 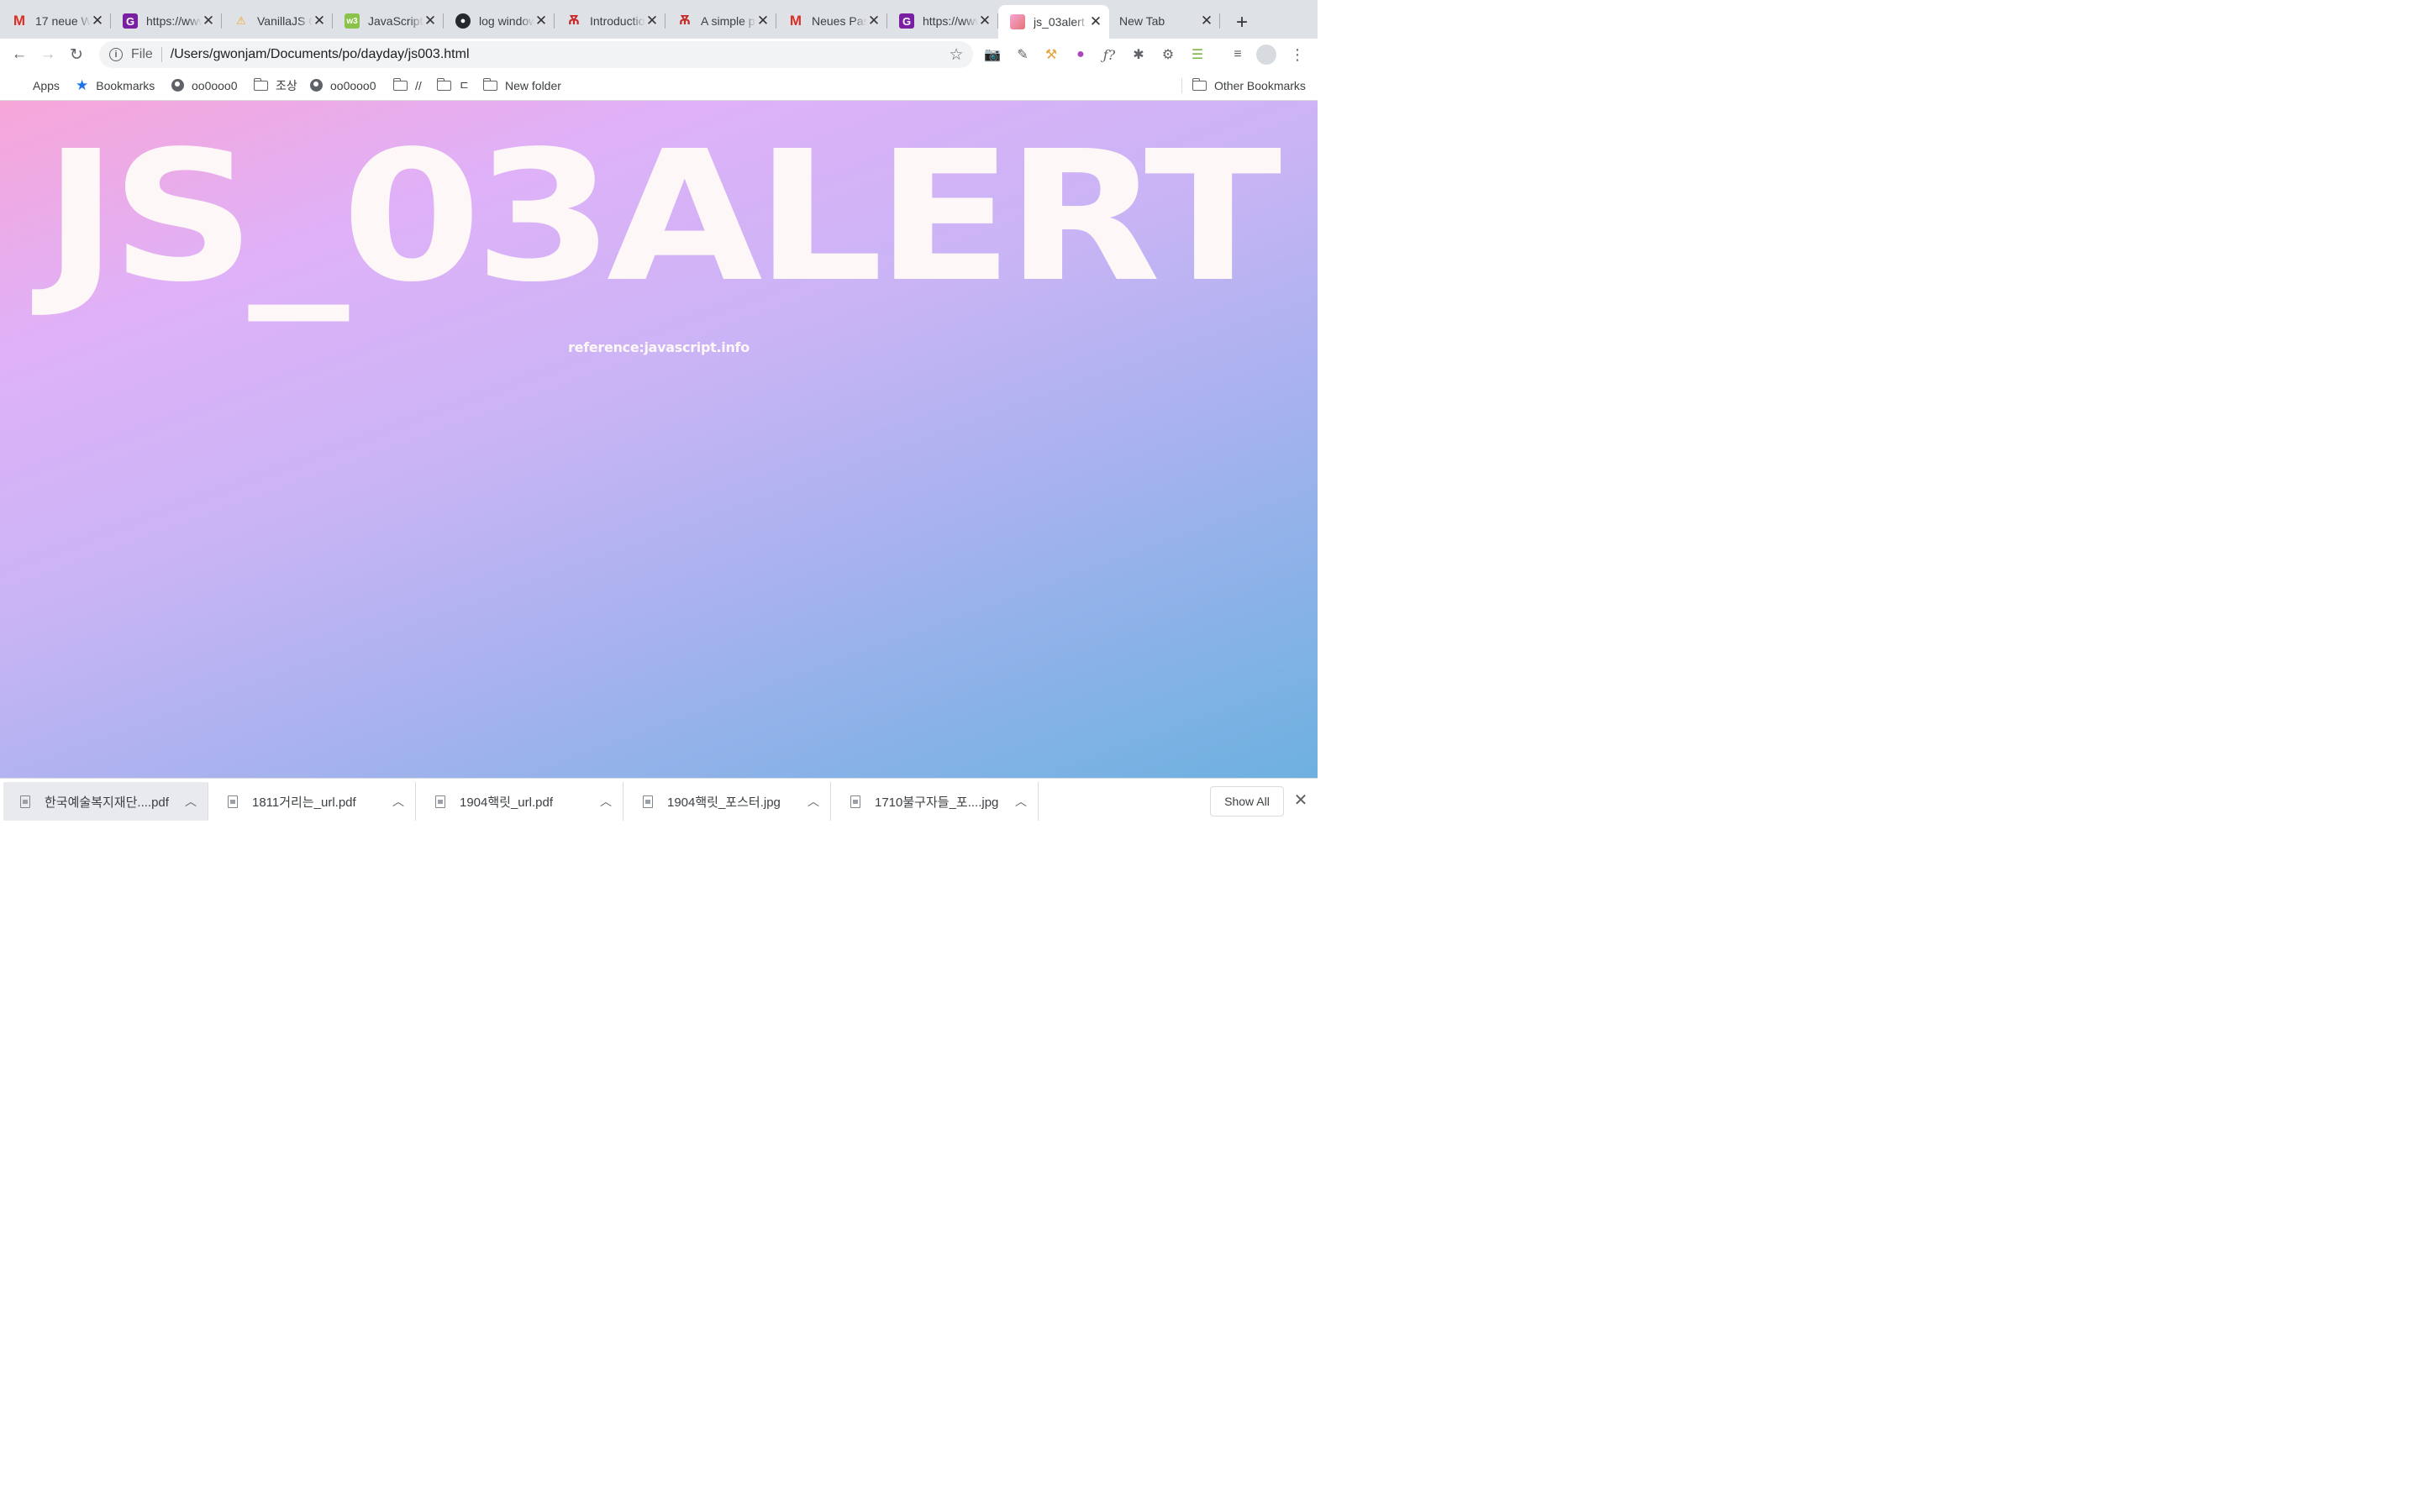 I want to click on download-item: 1710불구자들_포....jpg ︿, so click(x=936, y=801).